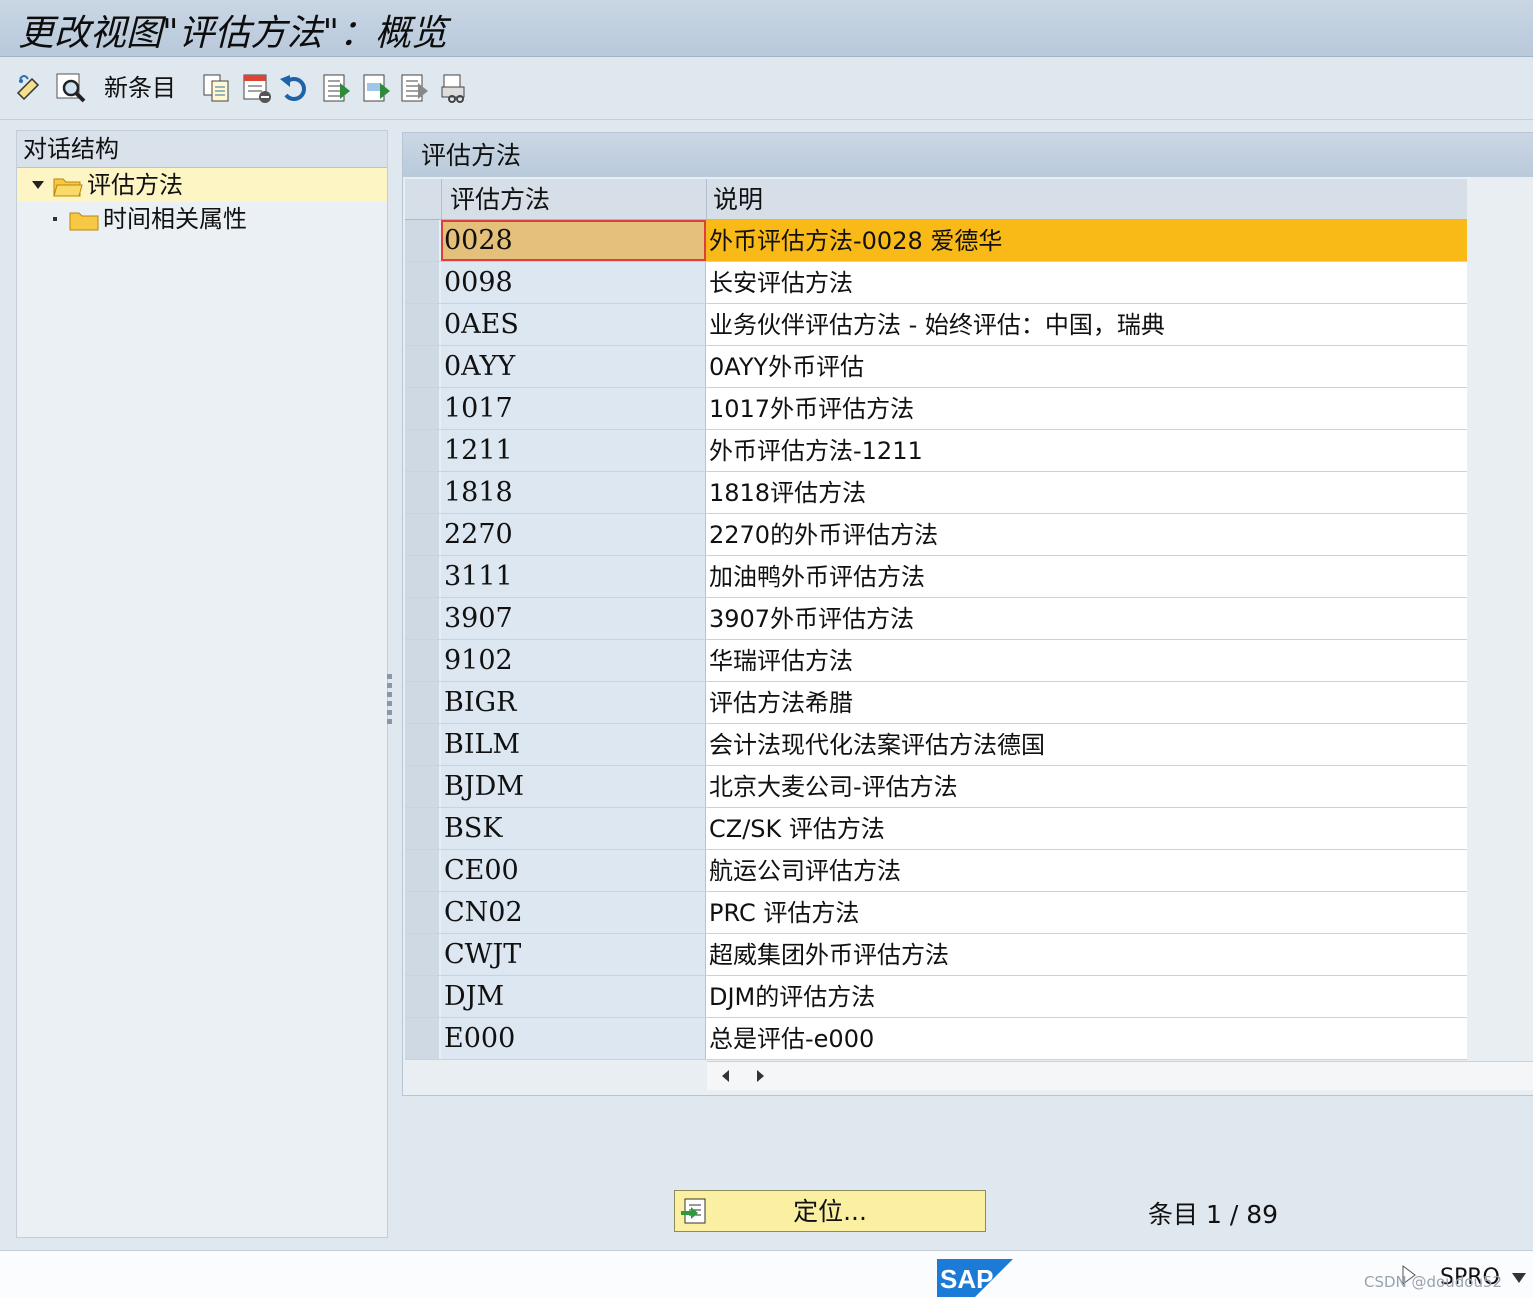 The width and height of the screenshot is (1533, 1298). What do you see at coordinates (573, 576) in the screenshot?
I see `valuation-method-cell: 3111` at bounding box center [573, 576].